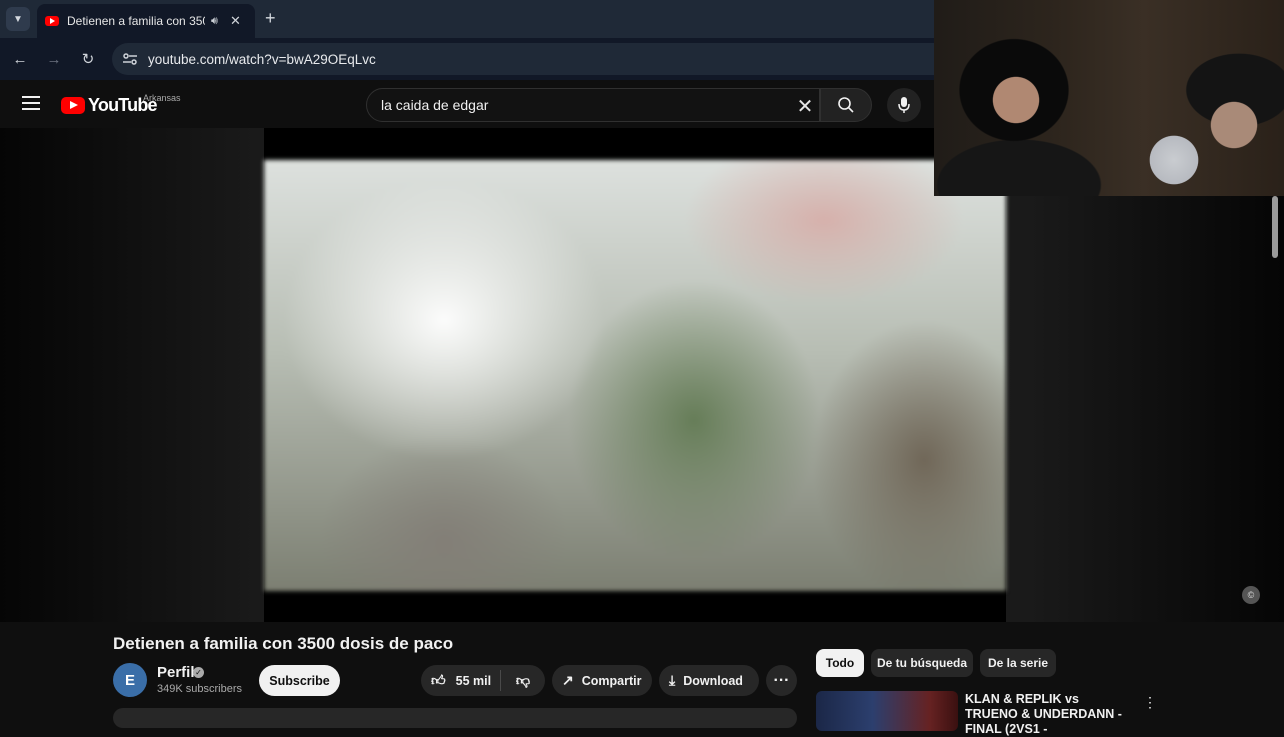 Image resolution: width=1284 pixels, height=737 pixels. What do you see at coordinates (593, 105) in the screenshot?
I see `search-input: la caida de edgar ✕` at bounding box center [593, 105].